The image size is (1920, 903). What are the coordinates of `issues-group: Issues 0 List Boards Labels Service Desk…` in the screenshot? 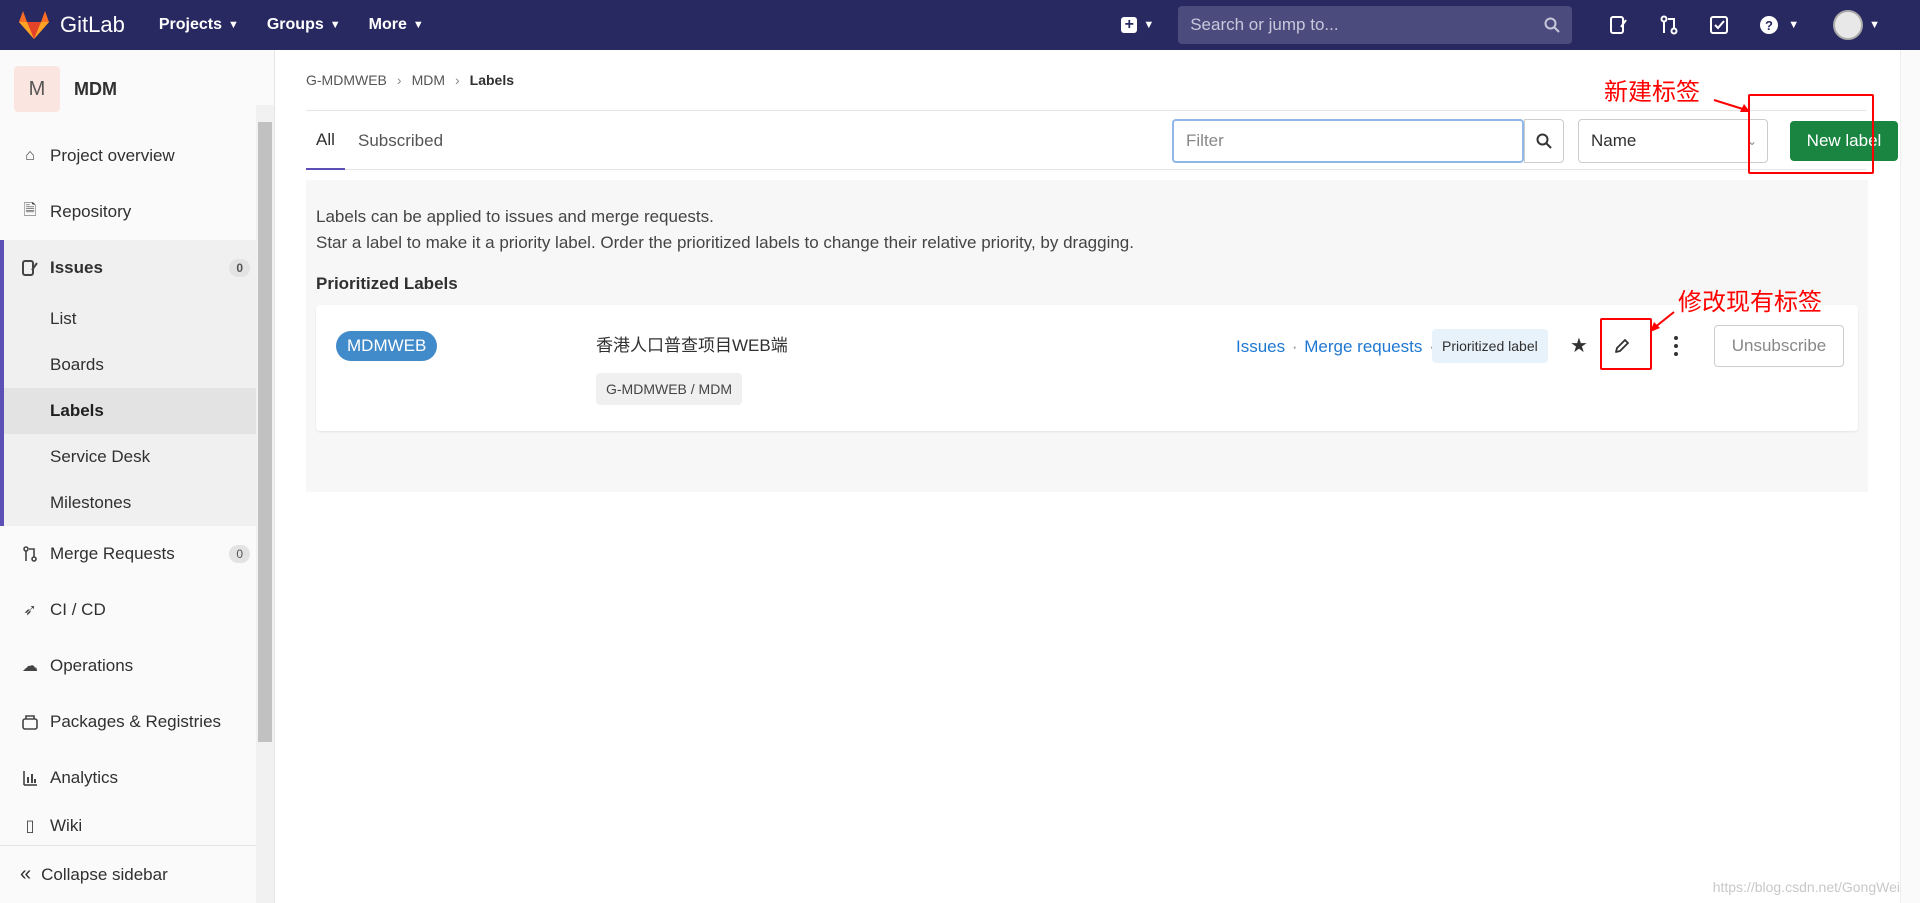 It's located at (137, 383).